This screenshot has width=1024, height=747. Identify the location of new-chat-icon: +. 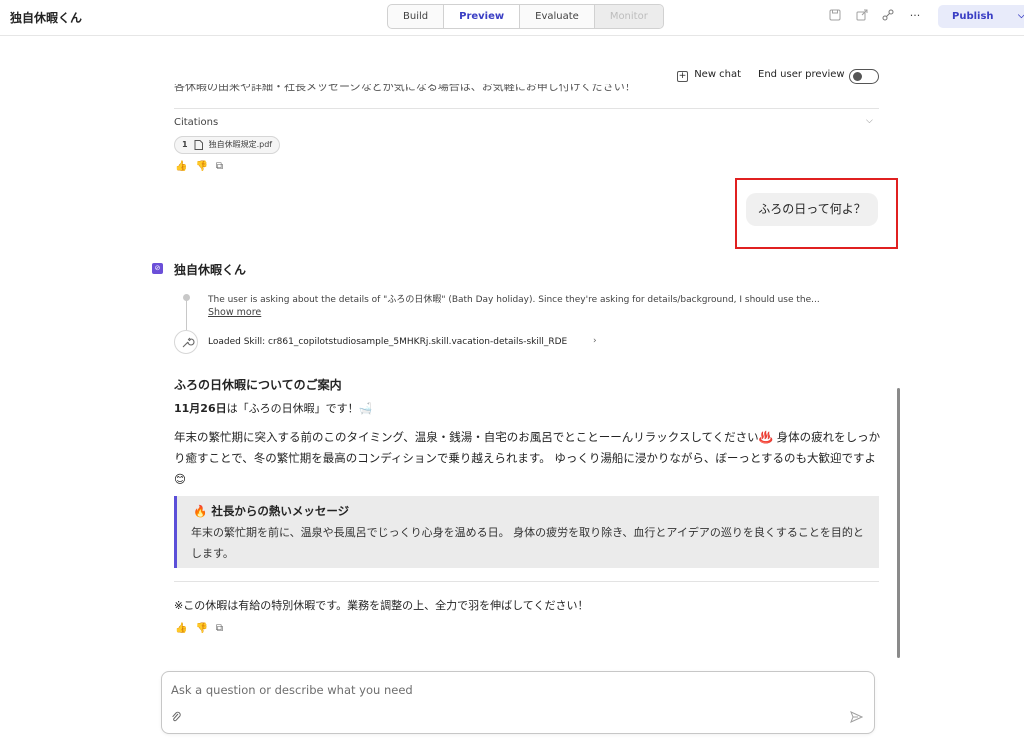
(682, 76).